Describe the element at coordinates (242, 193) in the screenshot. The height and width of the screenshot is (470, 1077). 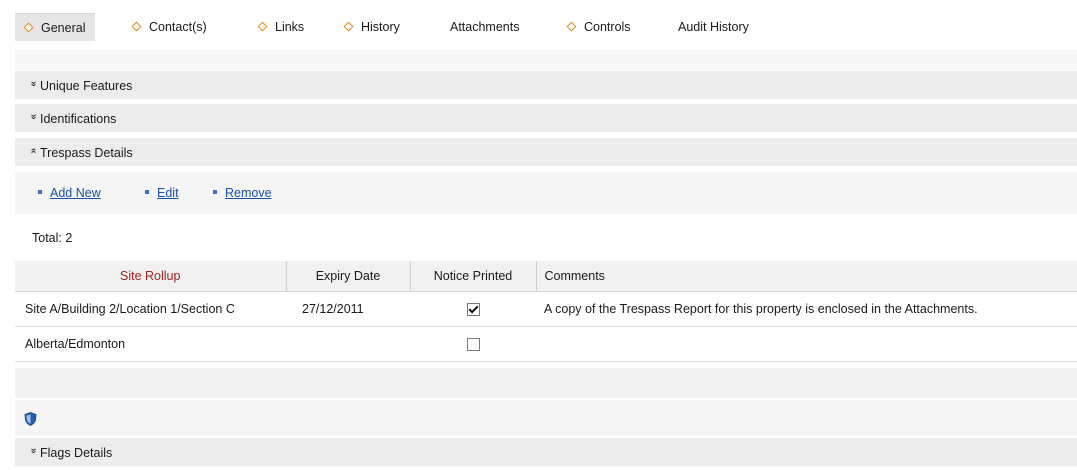
I see `remove-link: Remove` at that location.